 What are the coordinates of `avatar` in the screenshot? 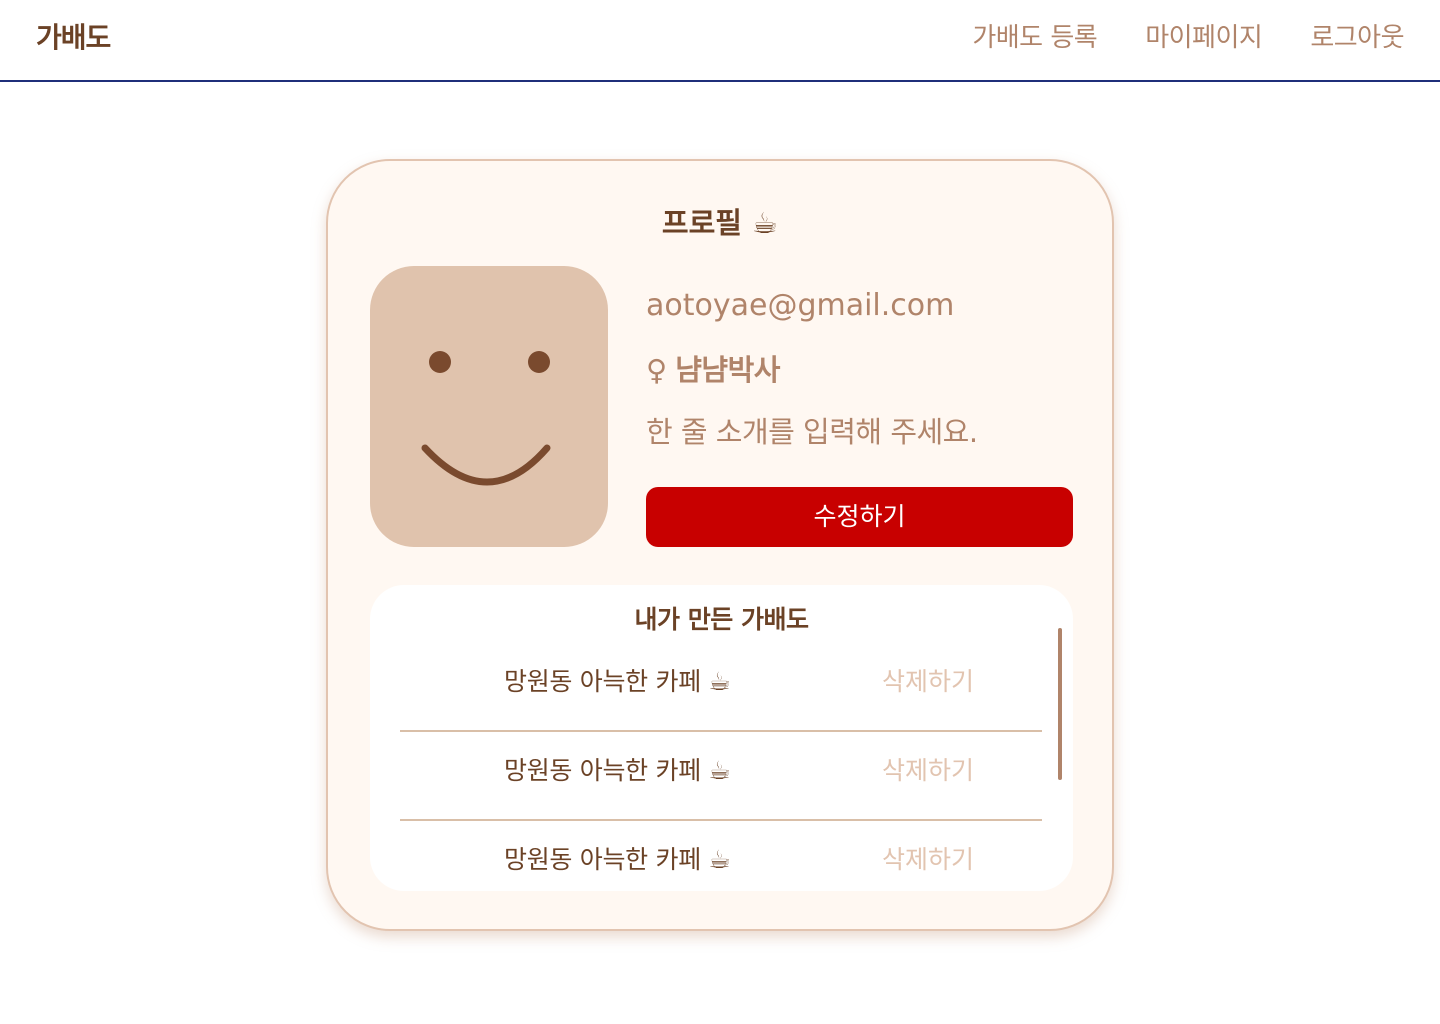 It's located at (489, 406).